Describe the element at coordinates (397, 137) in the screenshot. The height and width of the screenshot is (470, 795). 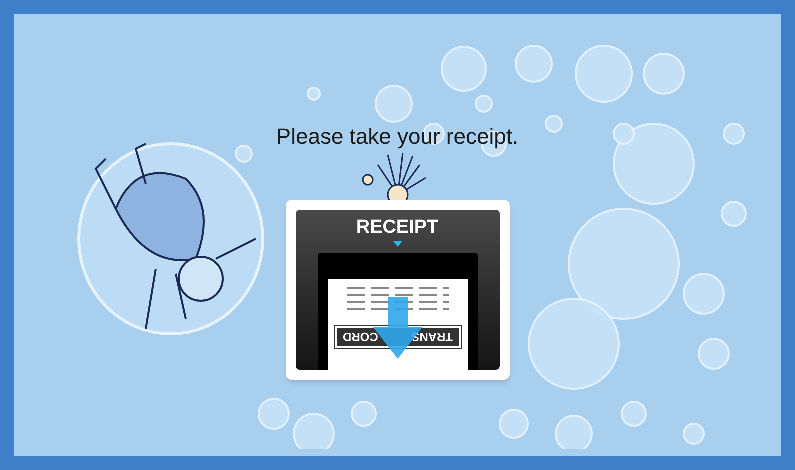
I see `prompt-text: Please take your receipt.` at that location.